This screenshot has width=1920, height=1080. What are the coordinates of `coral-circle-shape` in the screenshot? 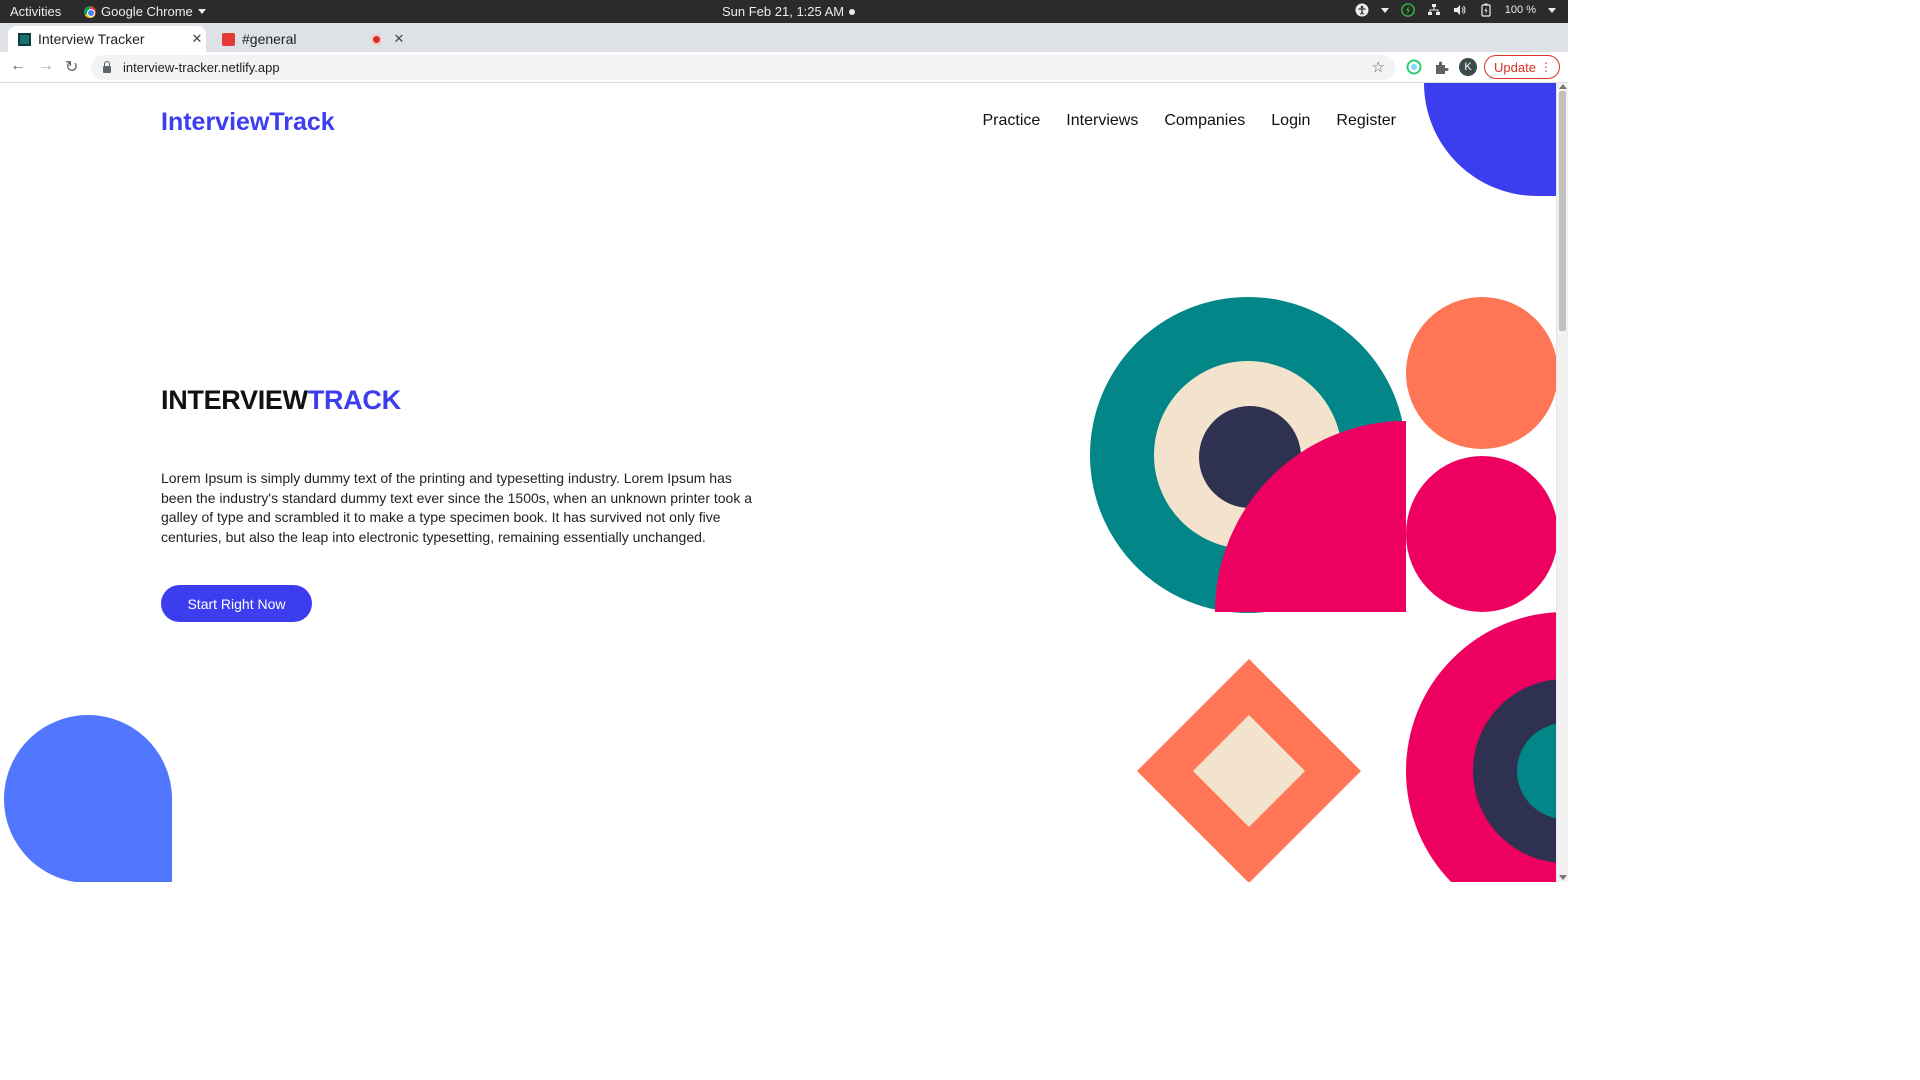 It's located at (1481, 373).